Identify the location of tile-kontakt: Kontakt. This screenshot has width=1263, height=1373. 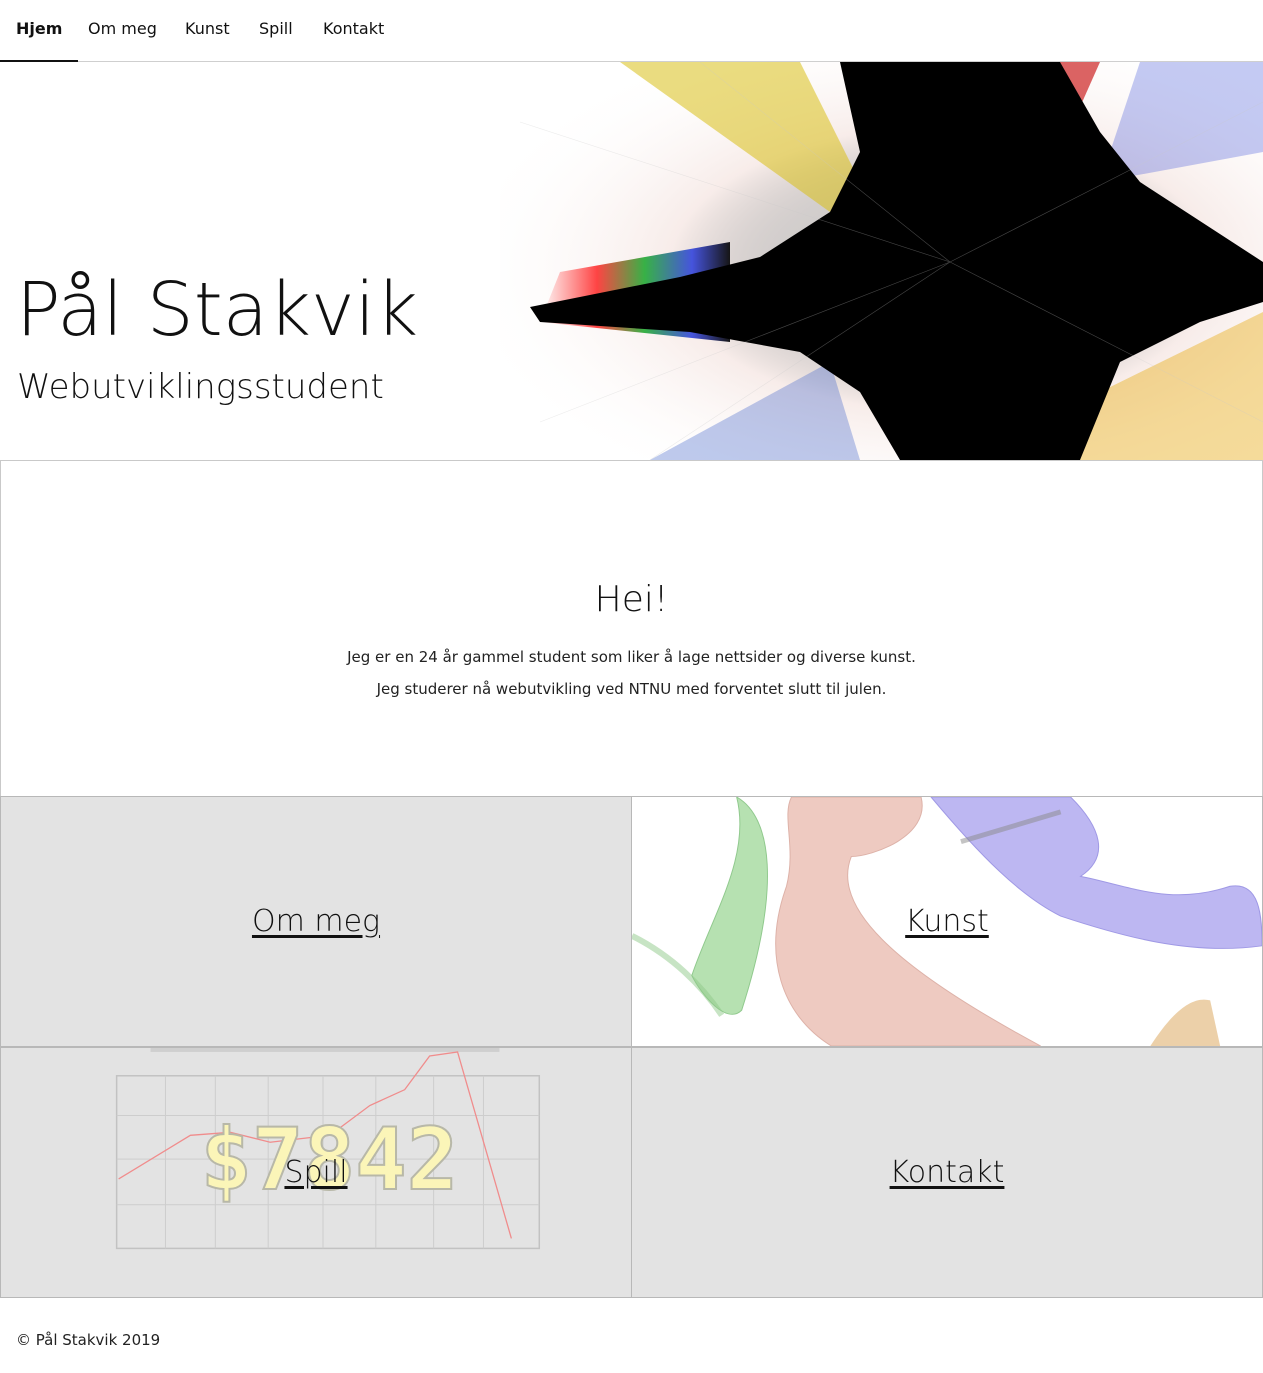
(947, 1172).